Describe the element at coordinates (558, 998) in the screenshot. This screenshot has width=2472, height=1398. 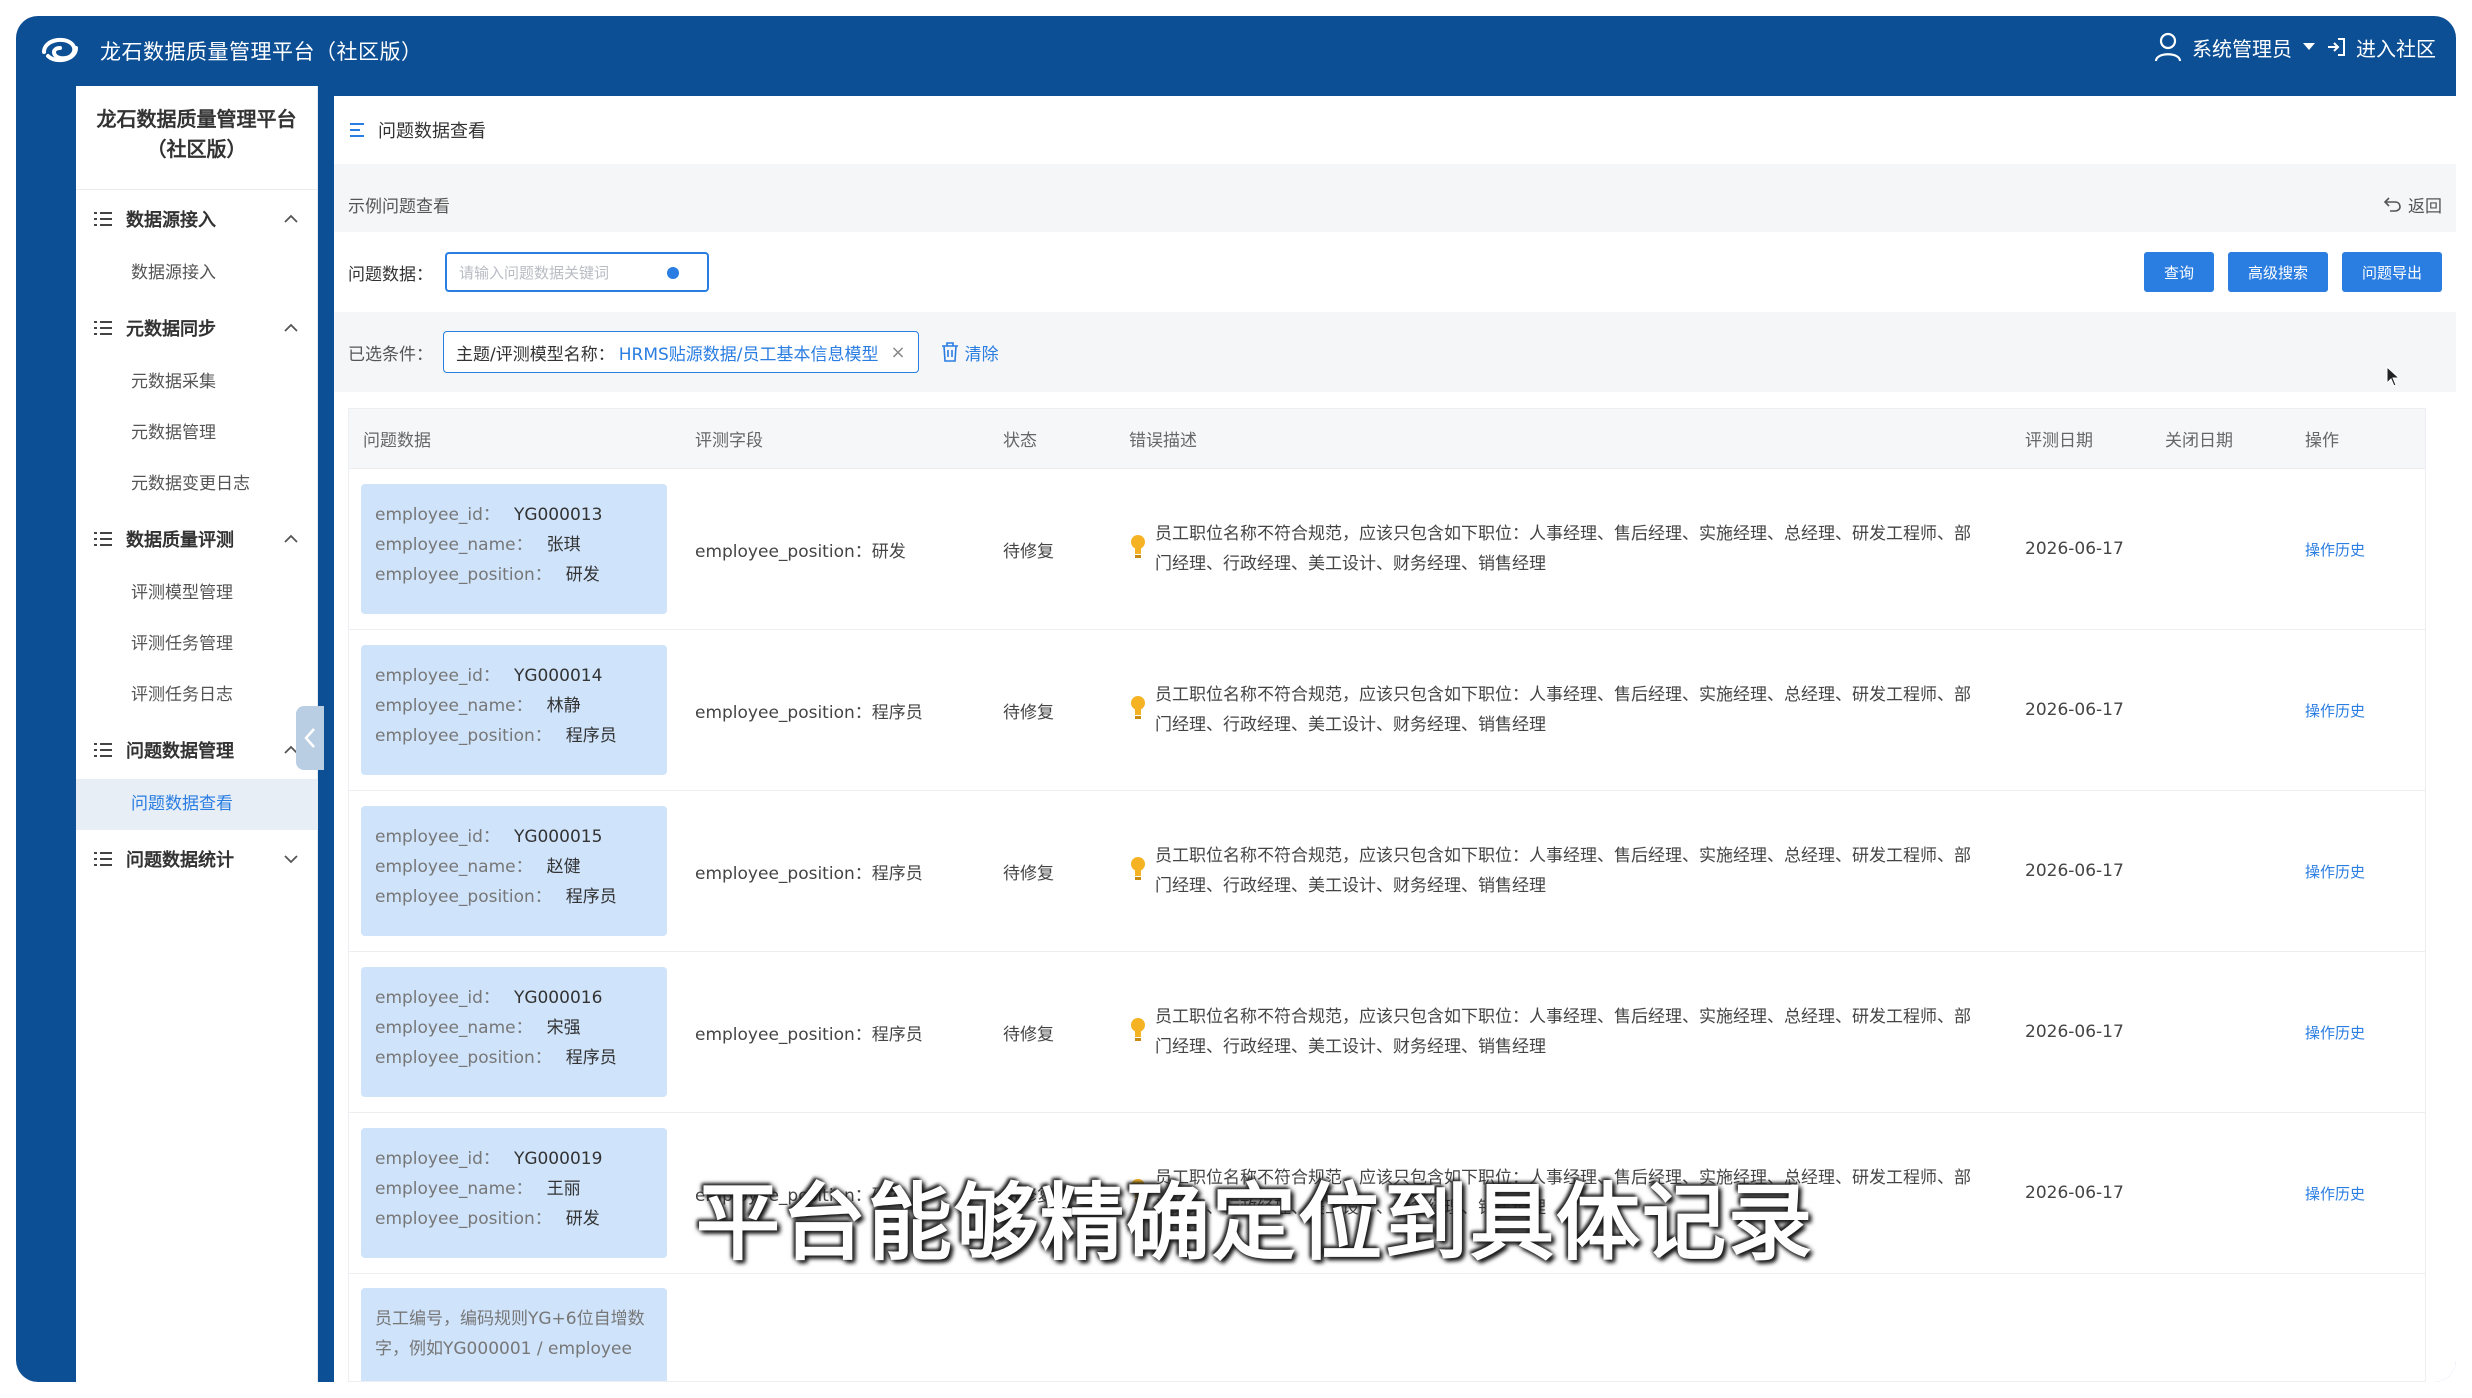
I see `employee-id: YG000016` at that location.